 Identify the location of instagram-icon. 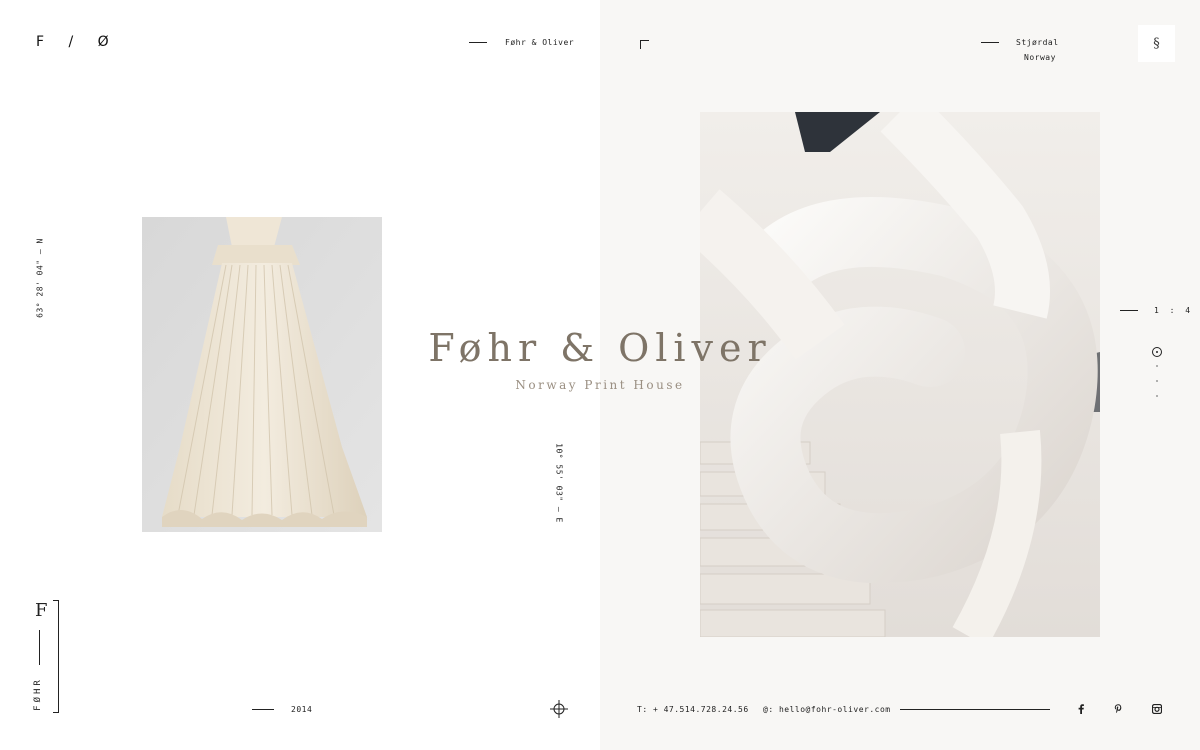
(1157, 709).